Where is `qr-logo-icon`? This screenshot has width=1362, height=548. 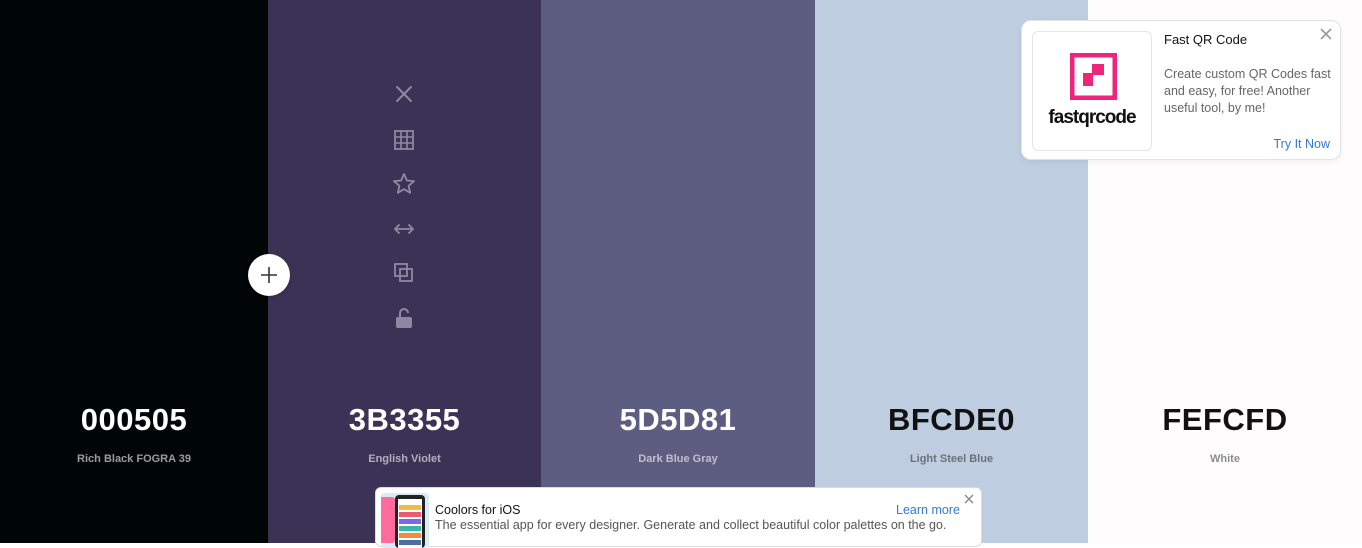 qr-logo-icon is located at coordinates (1093, 76).